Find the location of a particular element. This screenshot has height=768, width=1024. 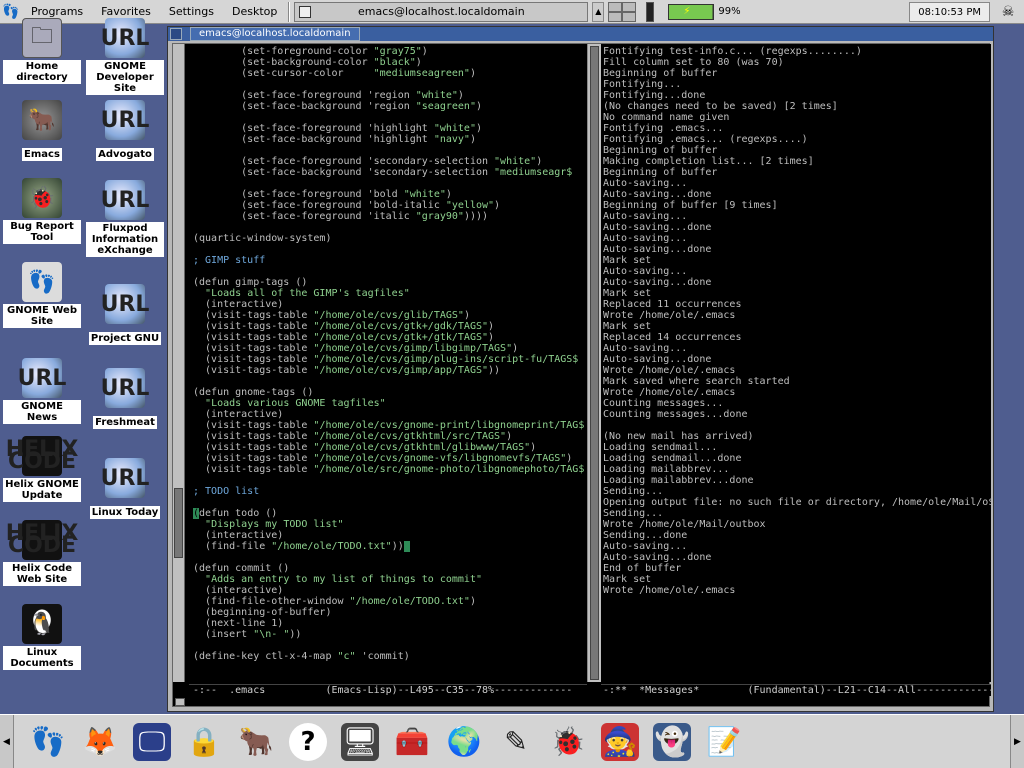

window-icon is located at coordinates (305, 11).